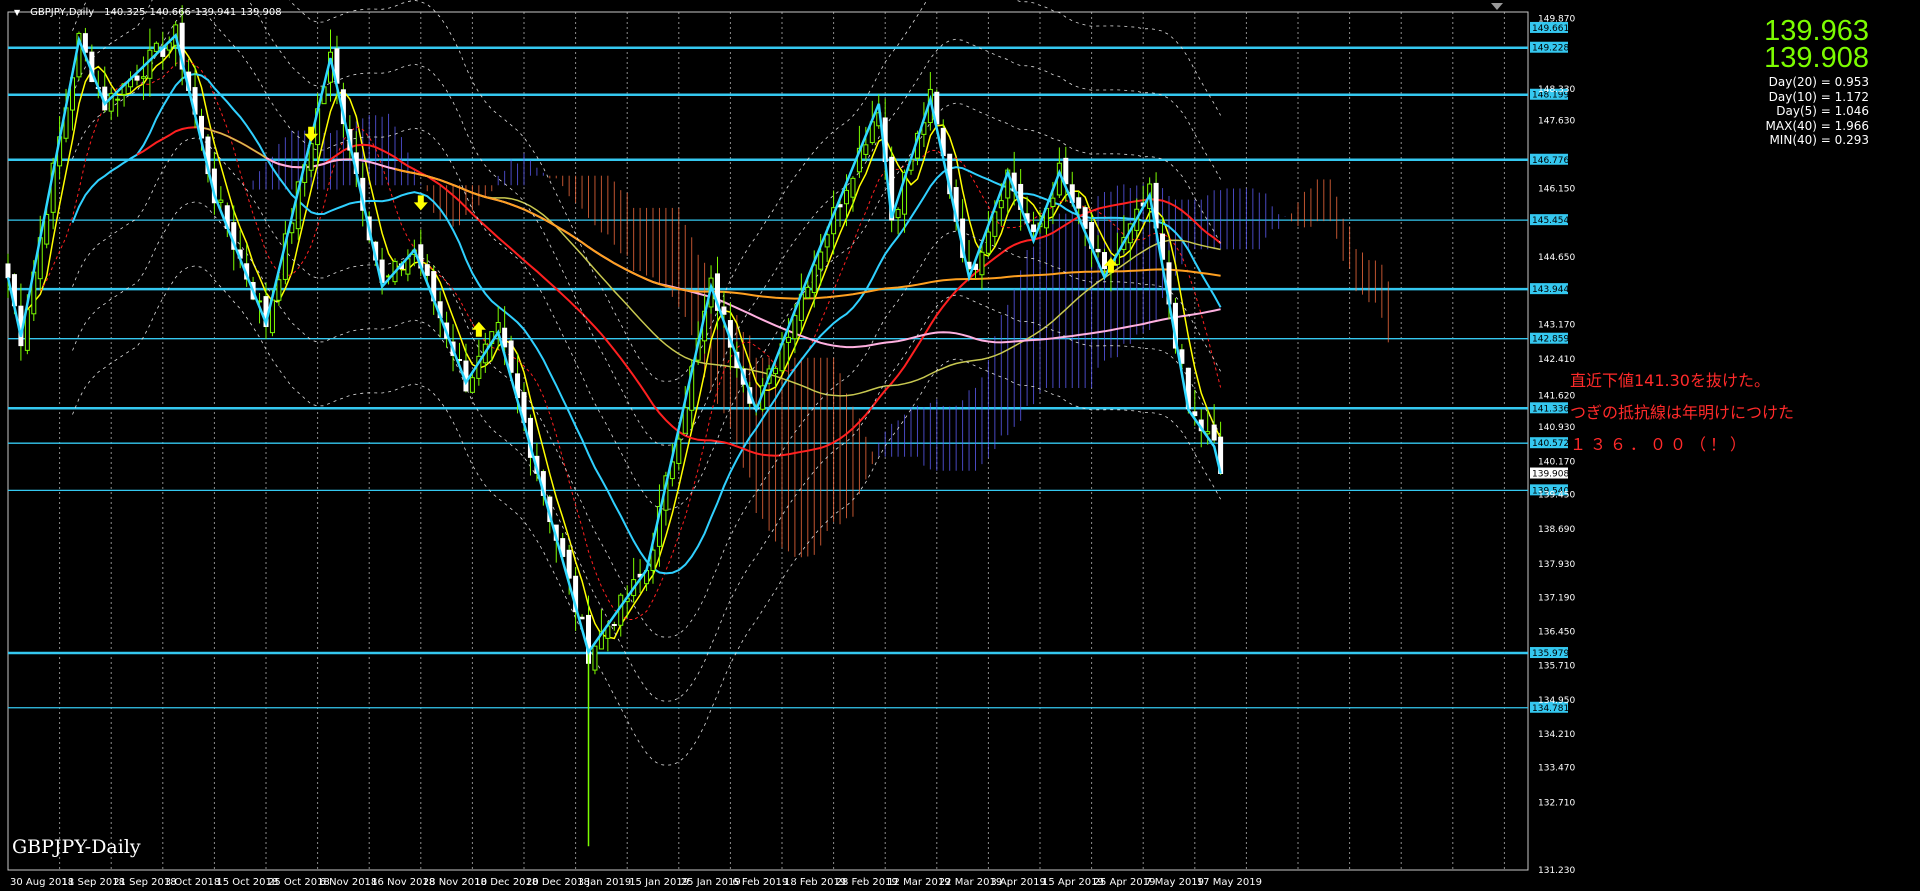 This screenshot has height=891, width=1920. Describe the element at coordinates (1550, 29) in the screenshot. I see `level-label: 149.661` at that location.